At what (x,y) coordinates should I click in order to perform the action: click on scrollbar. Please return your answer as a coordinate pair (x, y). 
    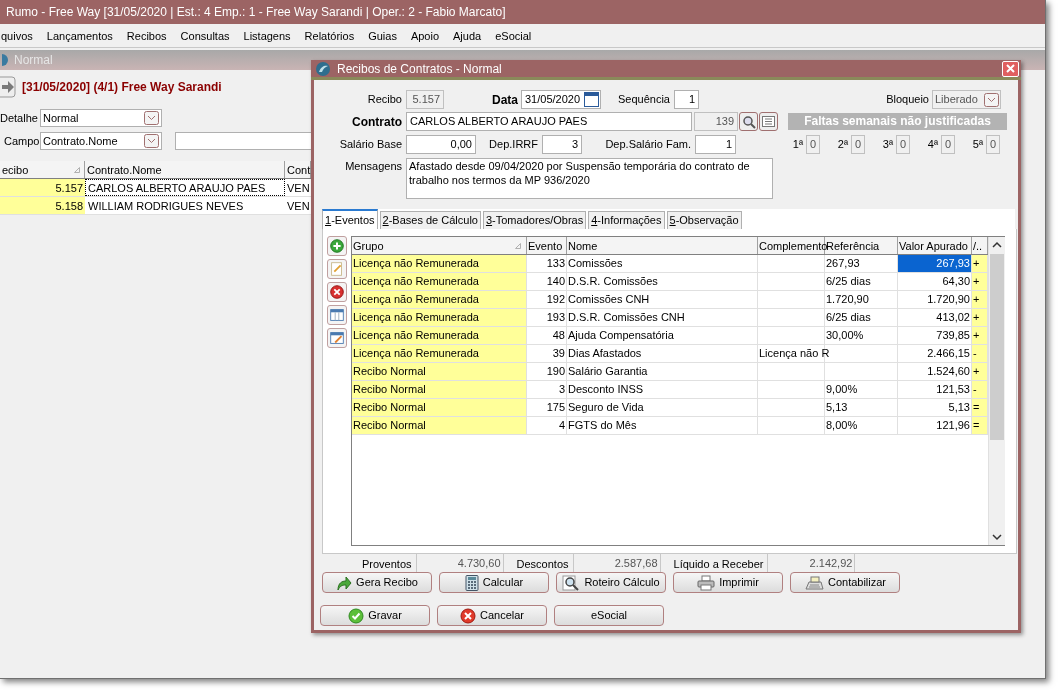
    Looking at the image, I should click on (996, 391).